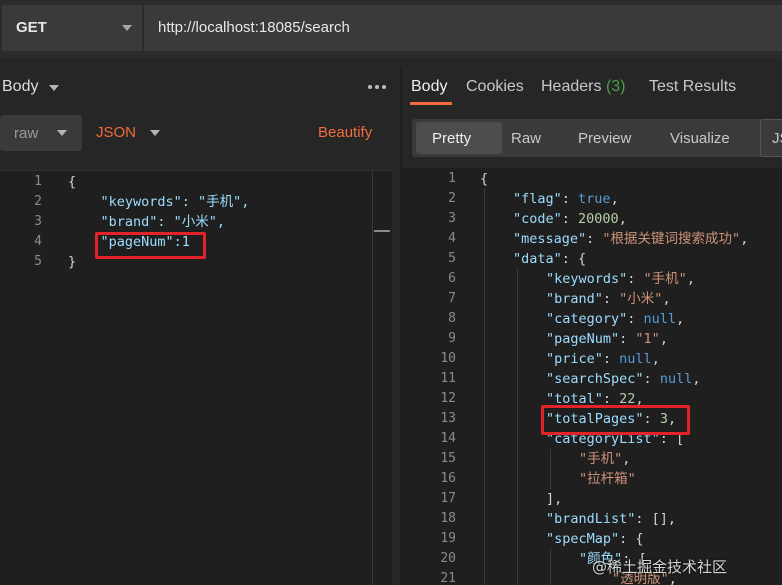 The height and width of the screenshot is (585, 782). I want to click on code-line: "手机",, so click(605, 459).